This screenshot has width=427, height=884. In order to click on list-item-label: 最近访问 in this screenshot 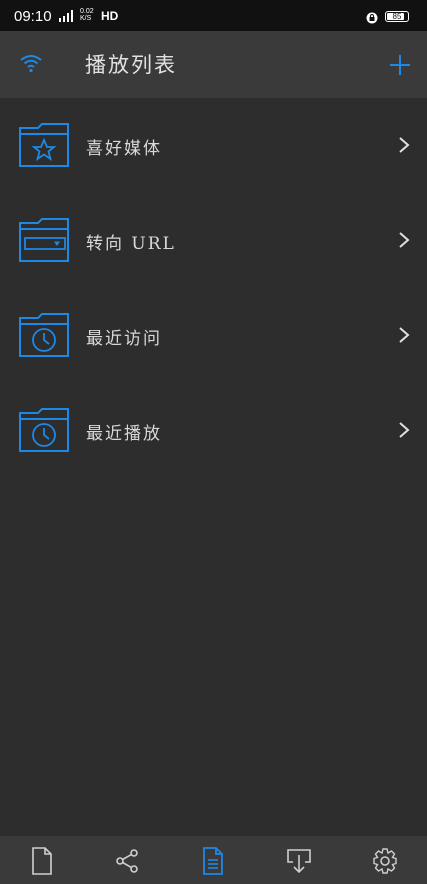, I will do `click(124, 339)`.